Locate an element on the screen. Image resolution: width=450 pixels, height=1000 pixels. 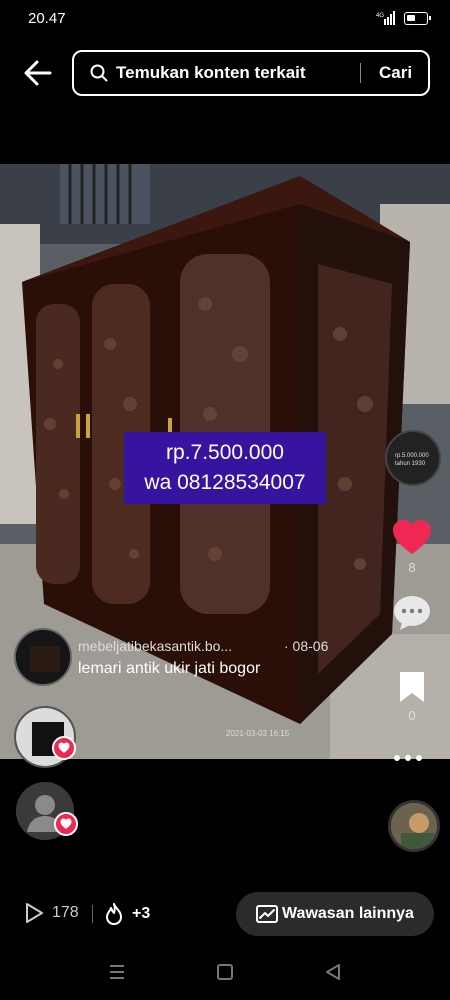
top-bar: Temukan konten terkait Cari is located at coordinates (225, 73).